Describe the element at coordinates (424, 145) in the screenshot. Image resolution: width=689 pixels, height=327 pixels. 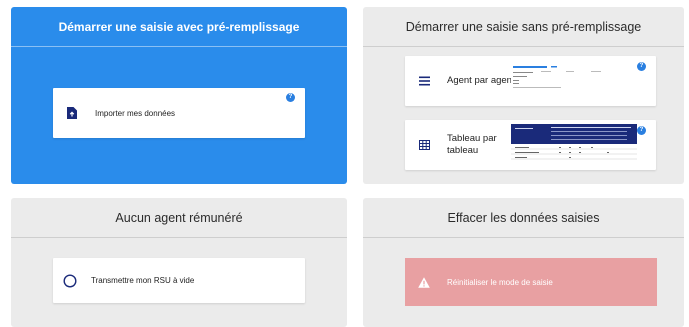
I see `grid-icon` at that location.